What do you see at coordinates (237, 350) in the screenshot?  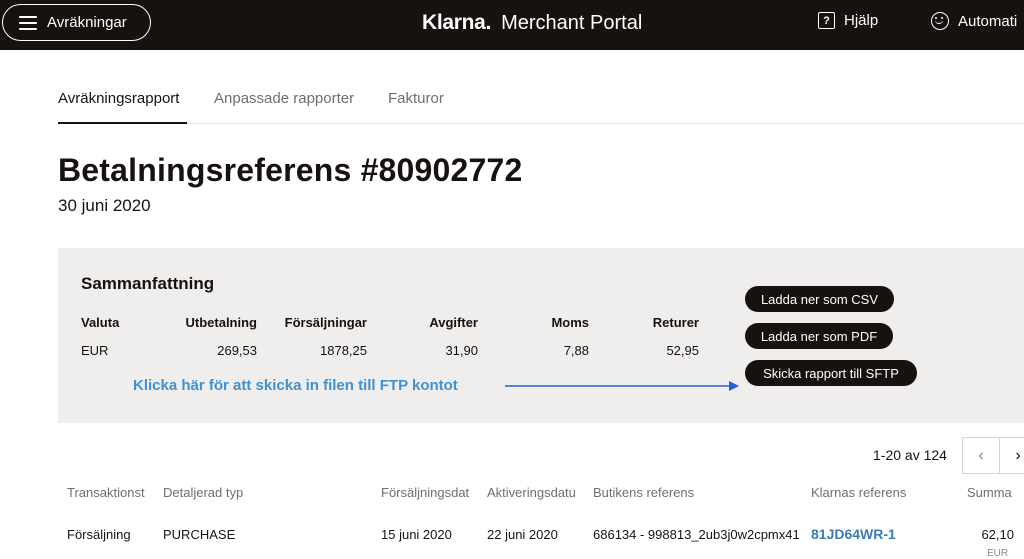 I see `summary-payout-value: 269,53` at bounding box center [237, 350].